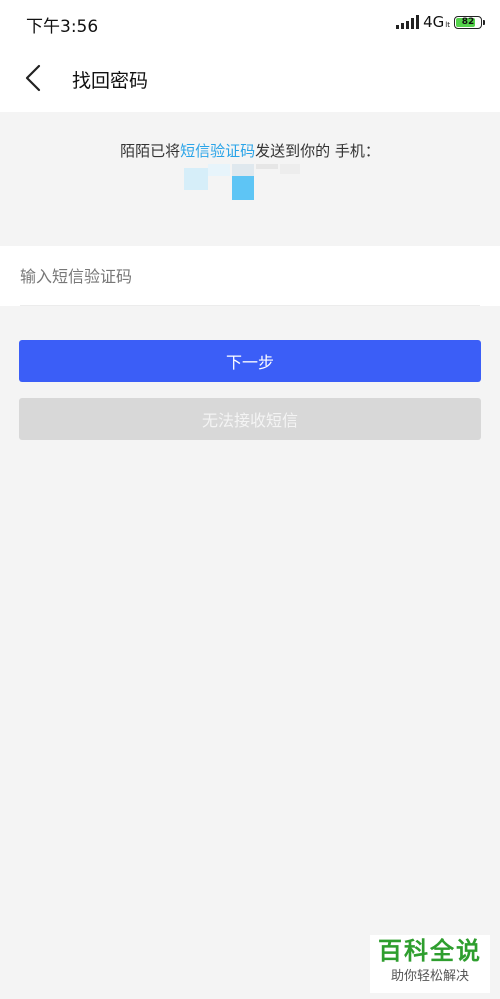  What do you see at coordinates (430, 951) in the screenshot?
I see `watermark-title: 百科全说` at bounding box center [430, 951].